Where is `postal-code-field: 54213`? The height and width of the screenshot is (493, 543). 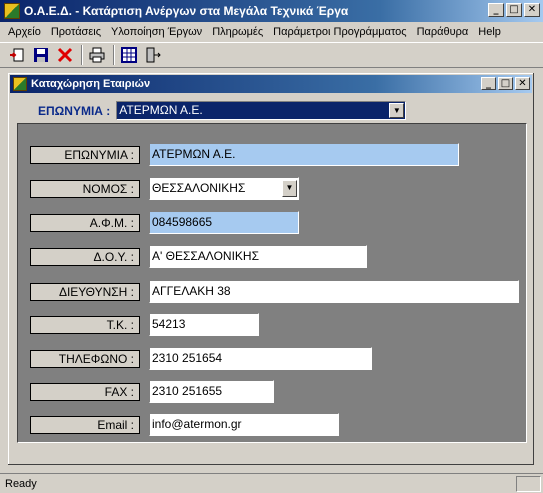
postal-code-field: 54213 is located at coordinates (204, 324).